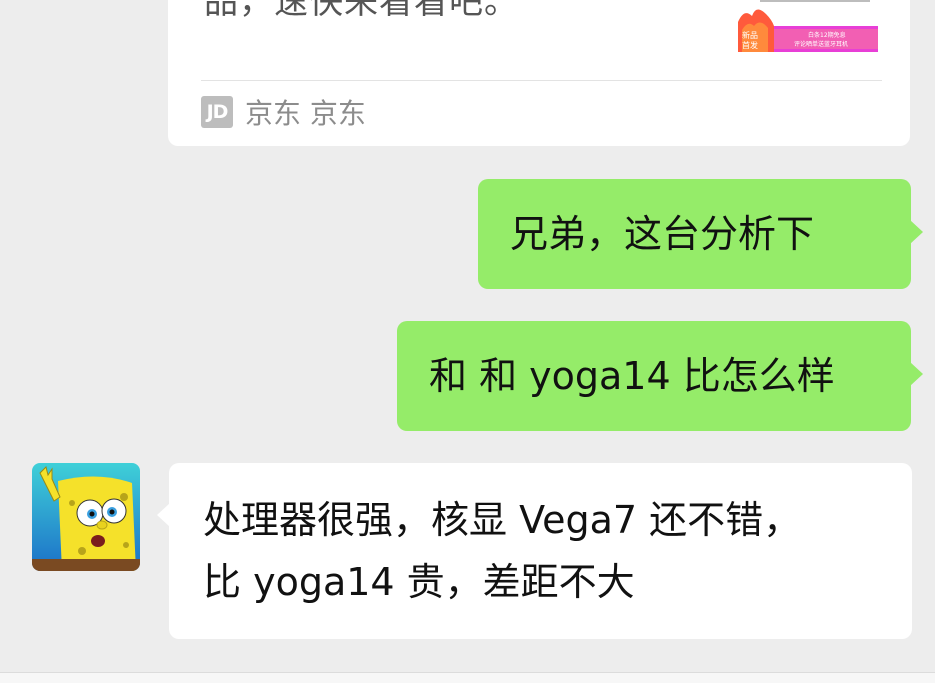 The image size is (935, 683). What do you see at coordinates (217, 112) in the screenshot?
I see `jd-logo-icon: JD` at bounding box center [217, 112].